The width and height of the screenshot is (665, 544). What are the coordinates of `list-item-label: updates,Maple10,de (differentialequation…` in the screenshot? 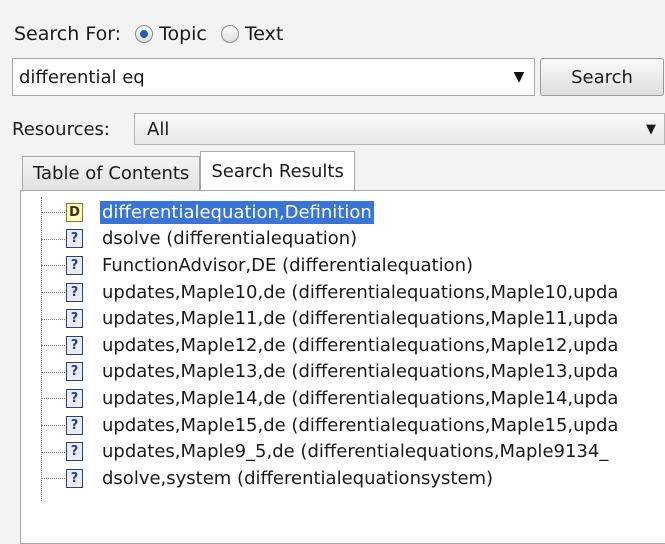 It's located at (360, 292).